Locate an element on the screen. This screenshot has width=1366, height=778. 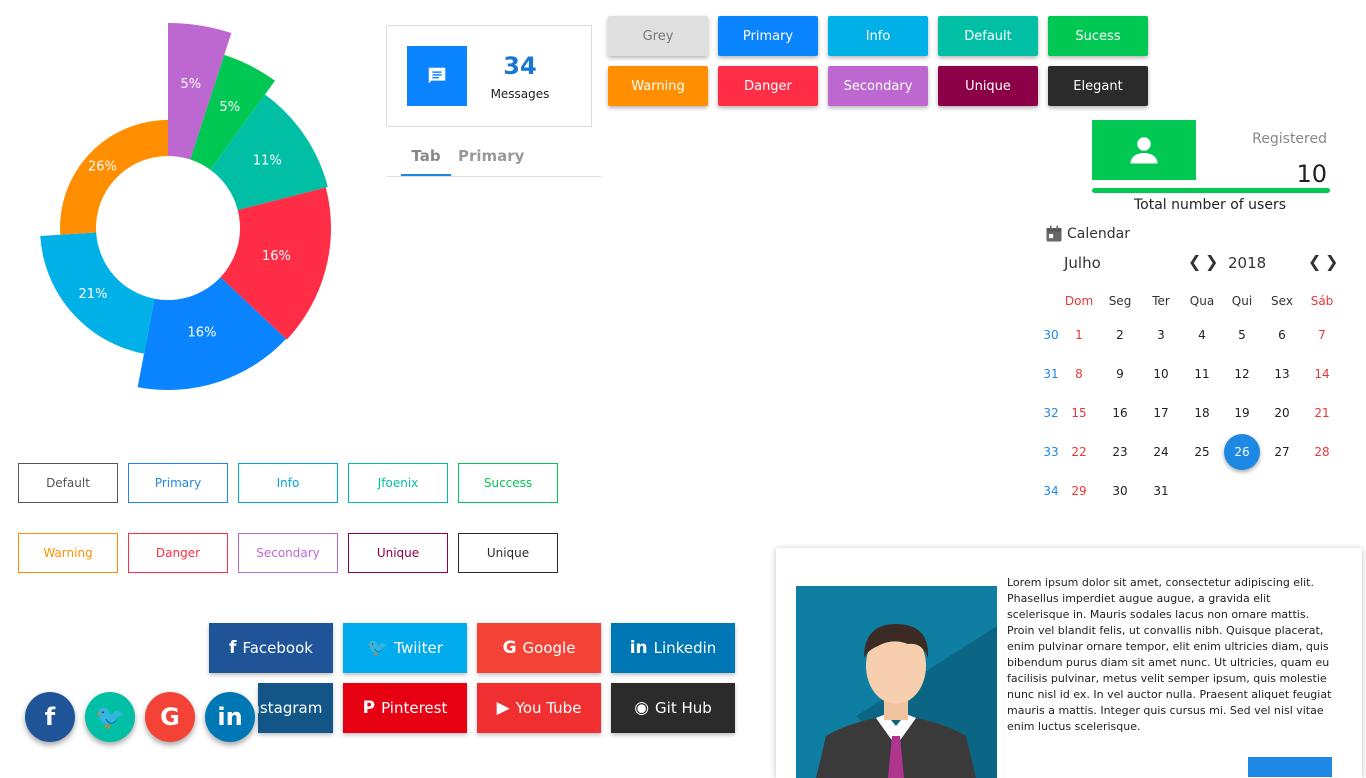
calendar-day: 4 is located at coordinates (1202, 335).